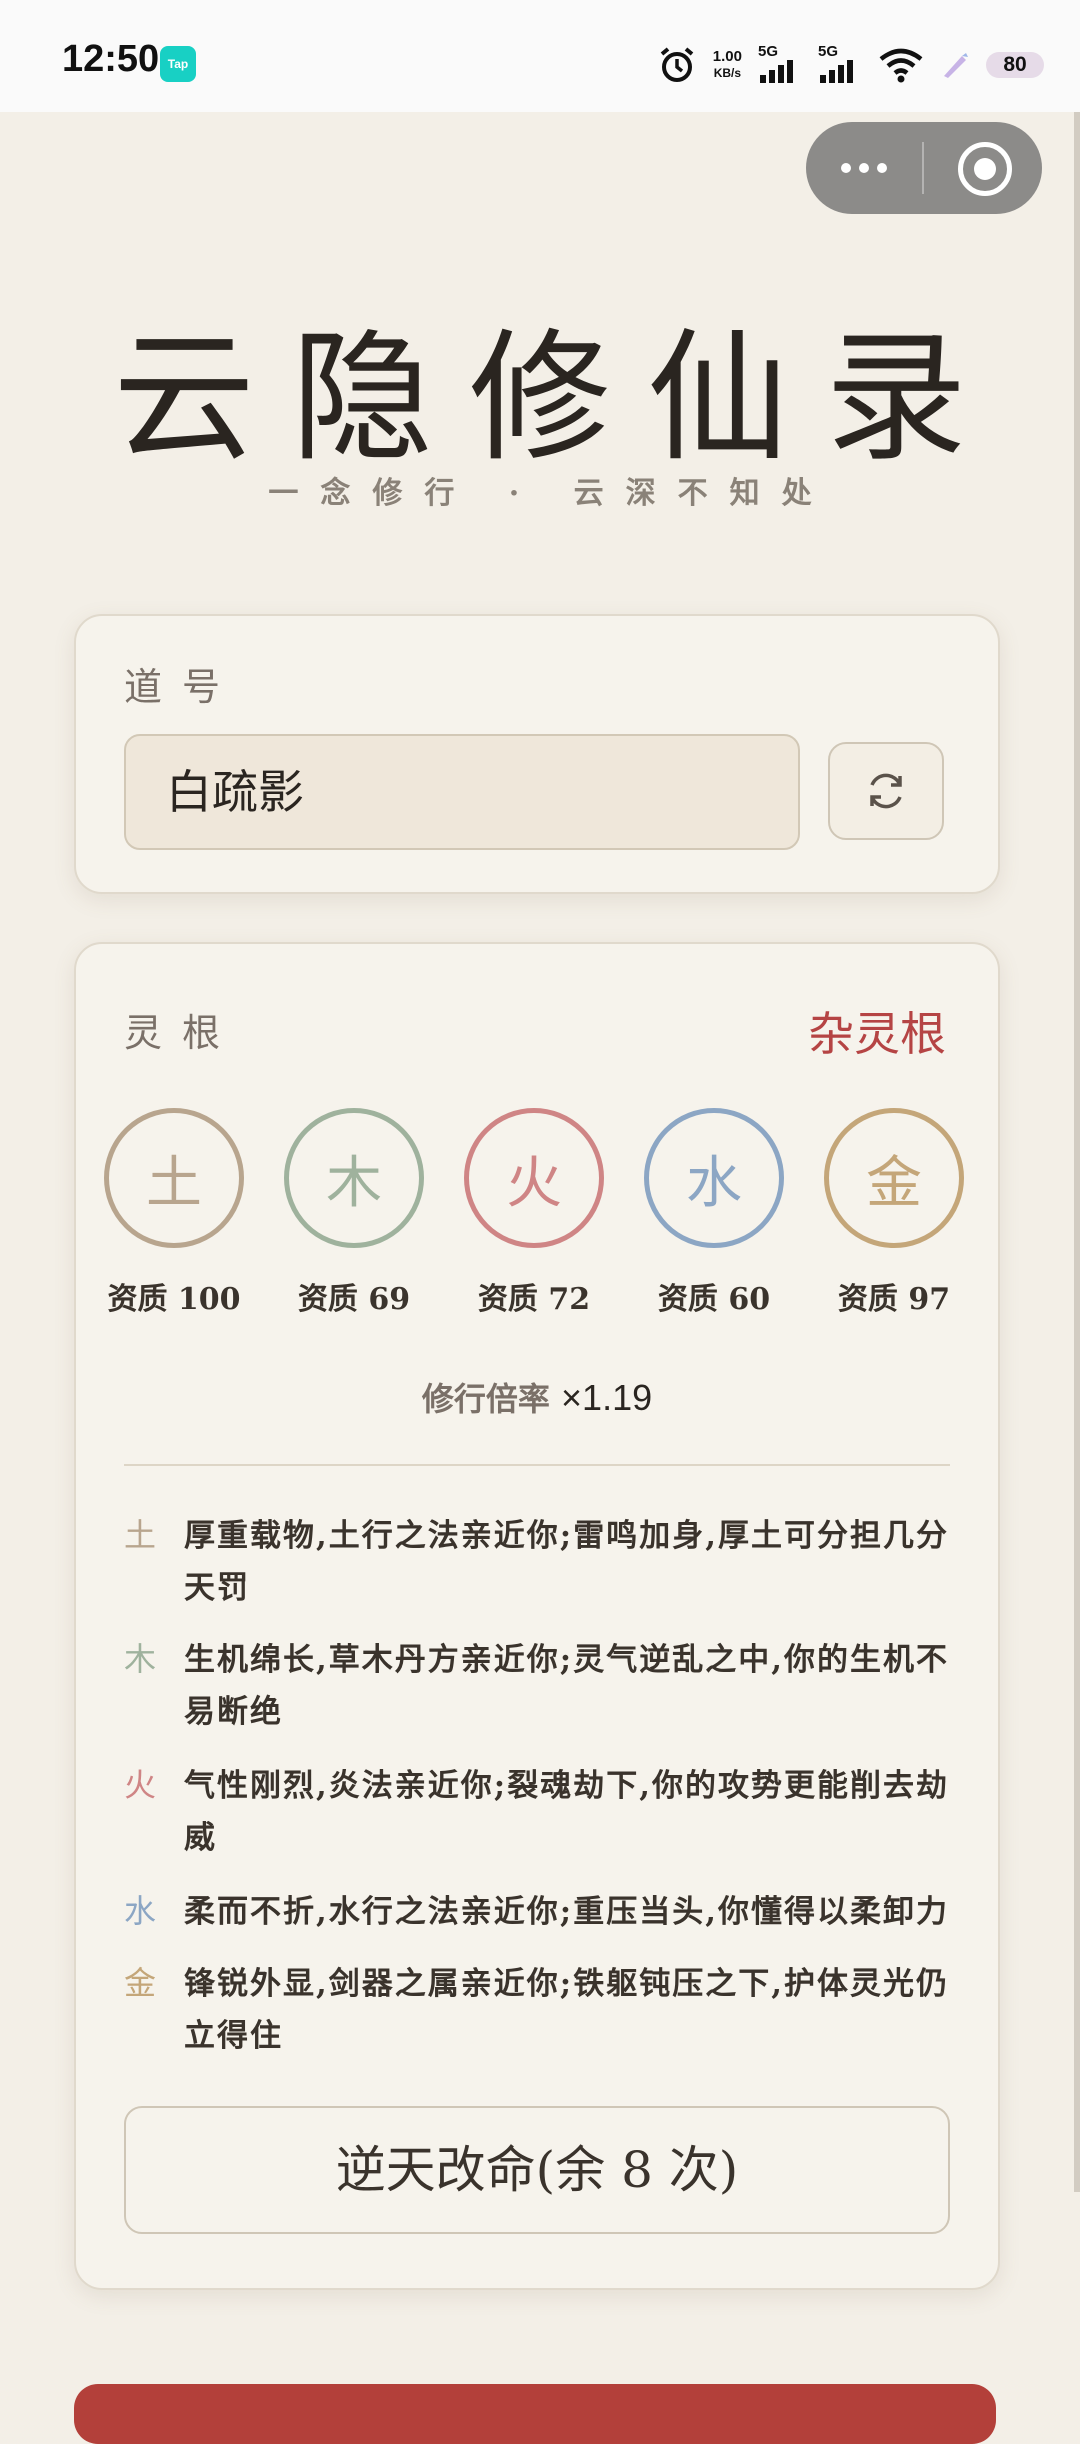  What do you see at coordinates (840, 64) in the screenshot?
I see `signal-icon-sim2: 5G` at bounding box center [840, 64].